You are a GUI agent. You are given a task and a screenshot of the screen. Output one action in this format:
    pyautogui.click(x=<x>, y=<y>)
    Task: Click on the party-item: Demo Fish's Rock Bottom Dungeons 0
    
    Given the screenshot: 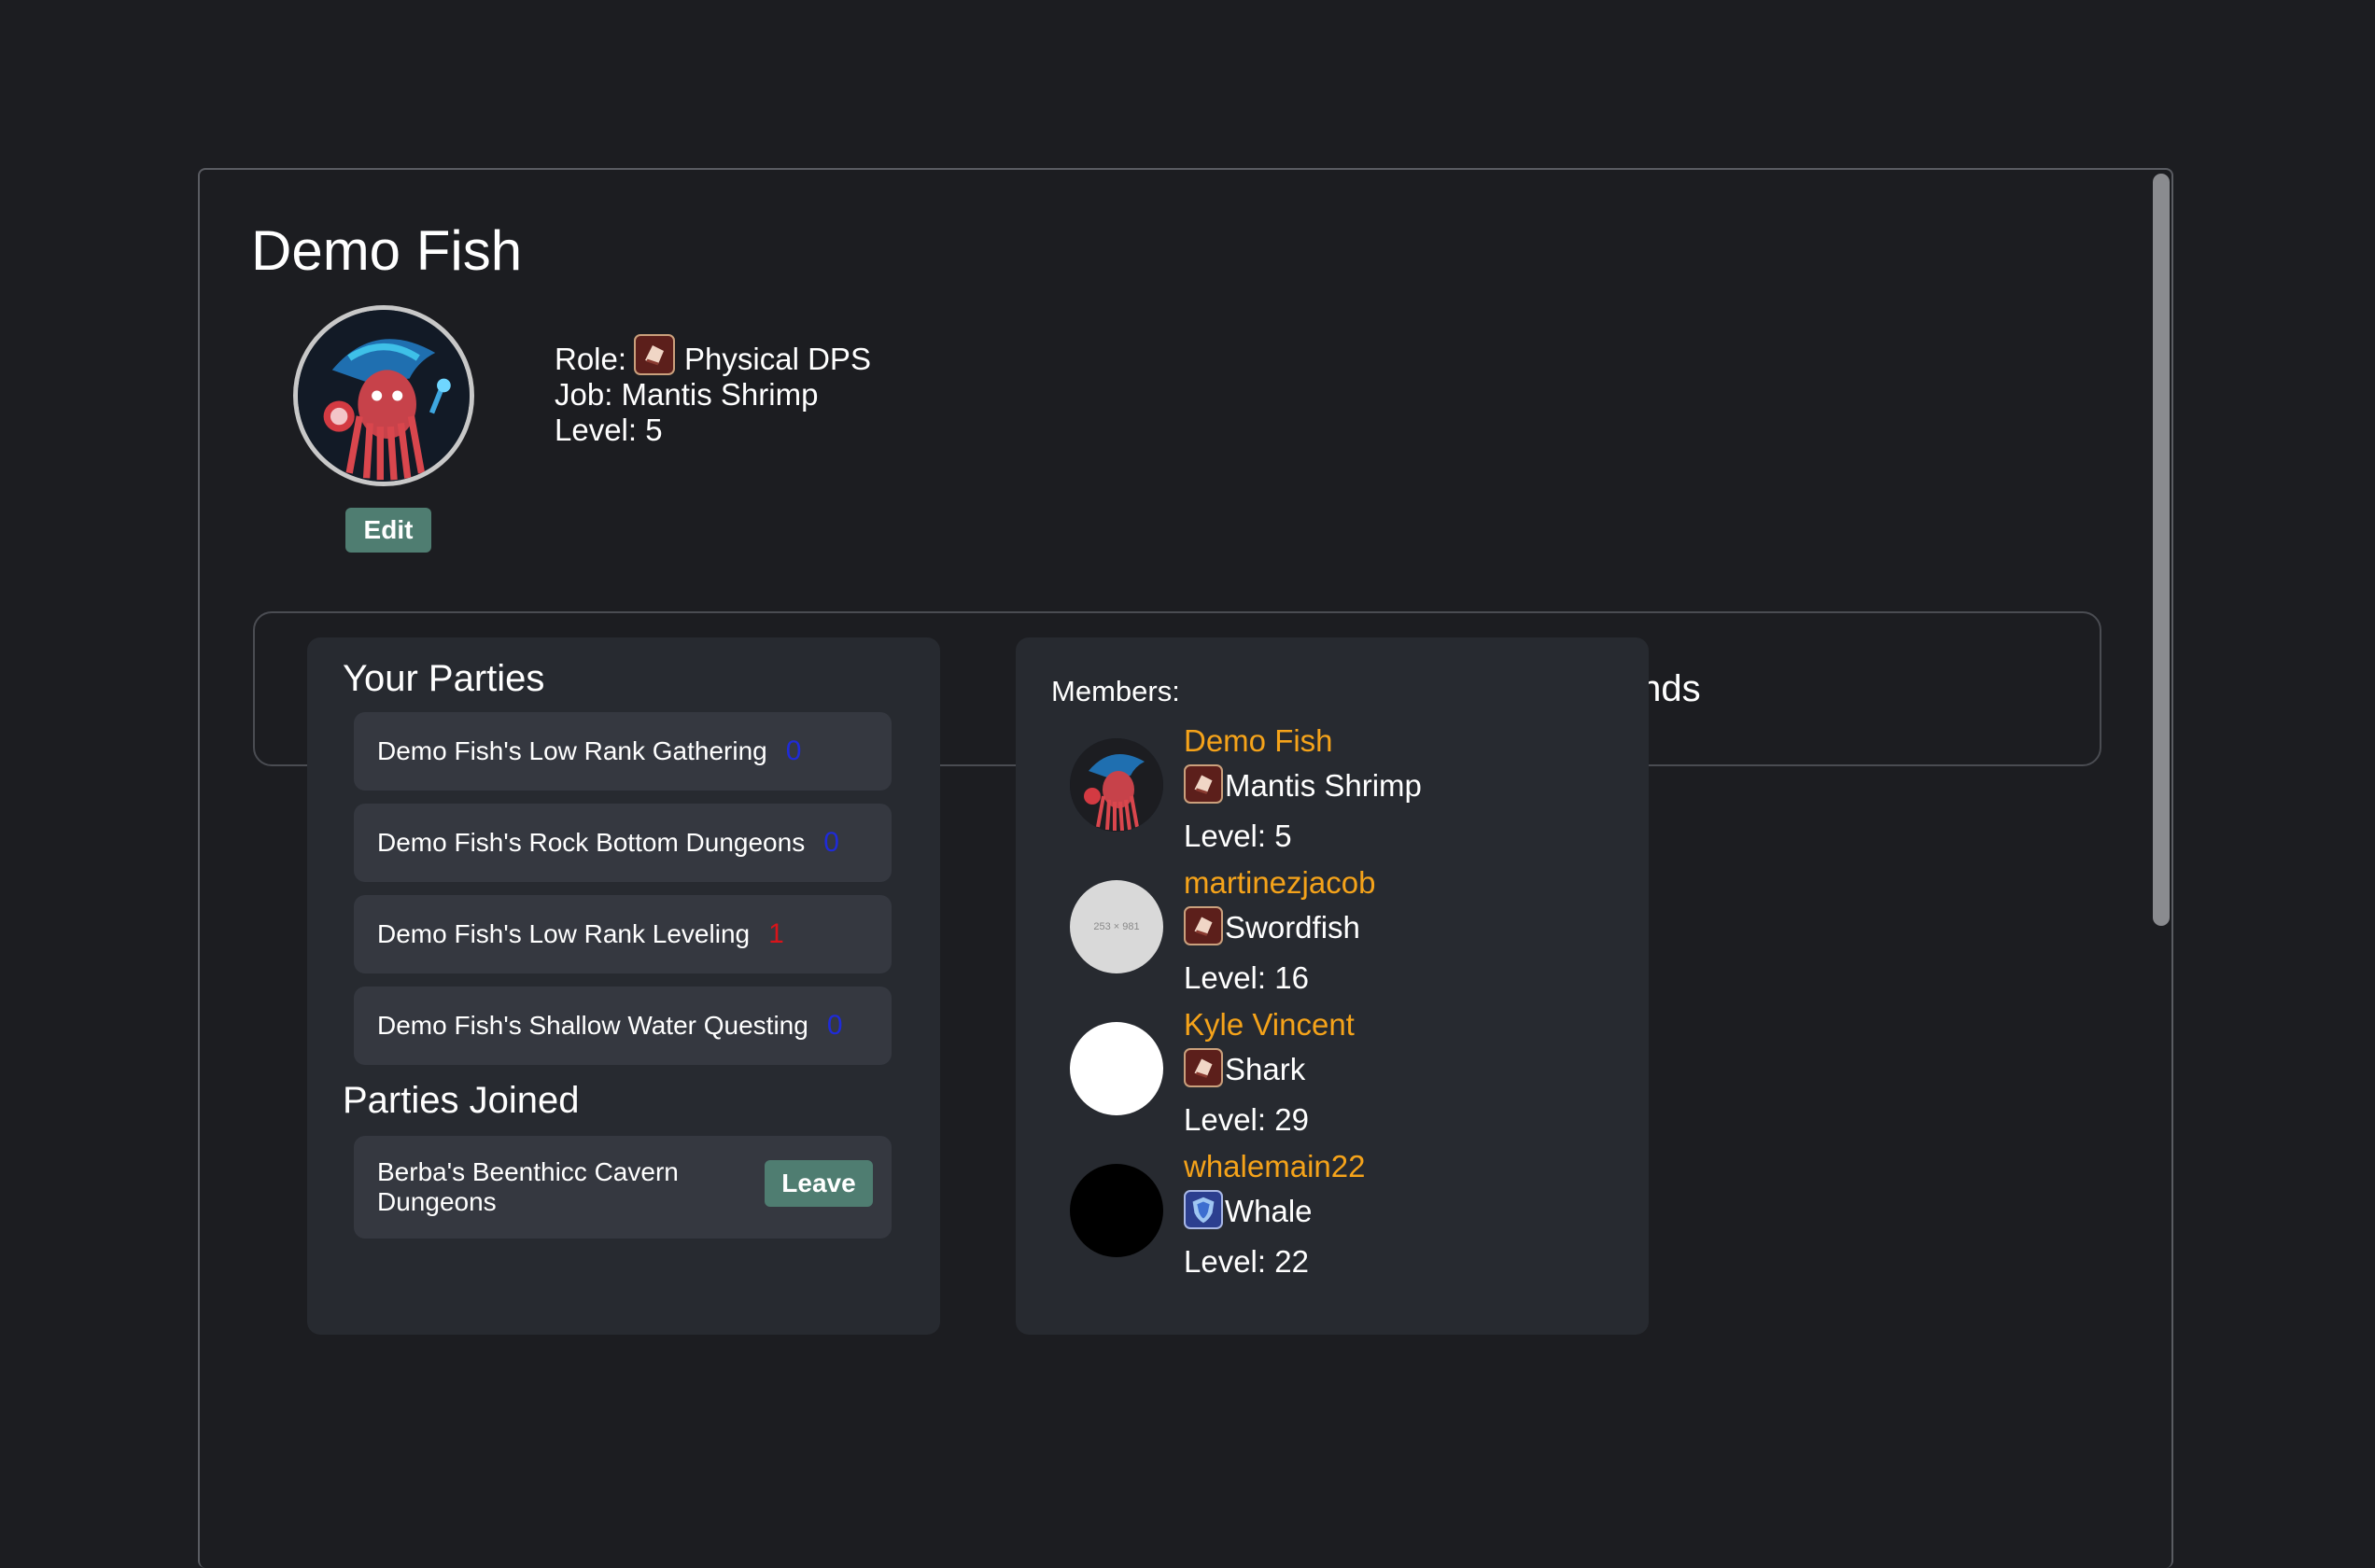 What is the action you would take?
    pyautogui.click(x=623, y=843)
    